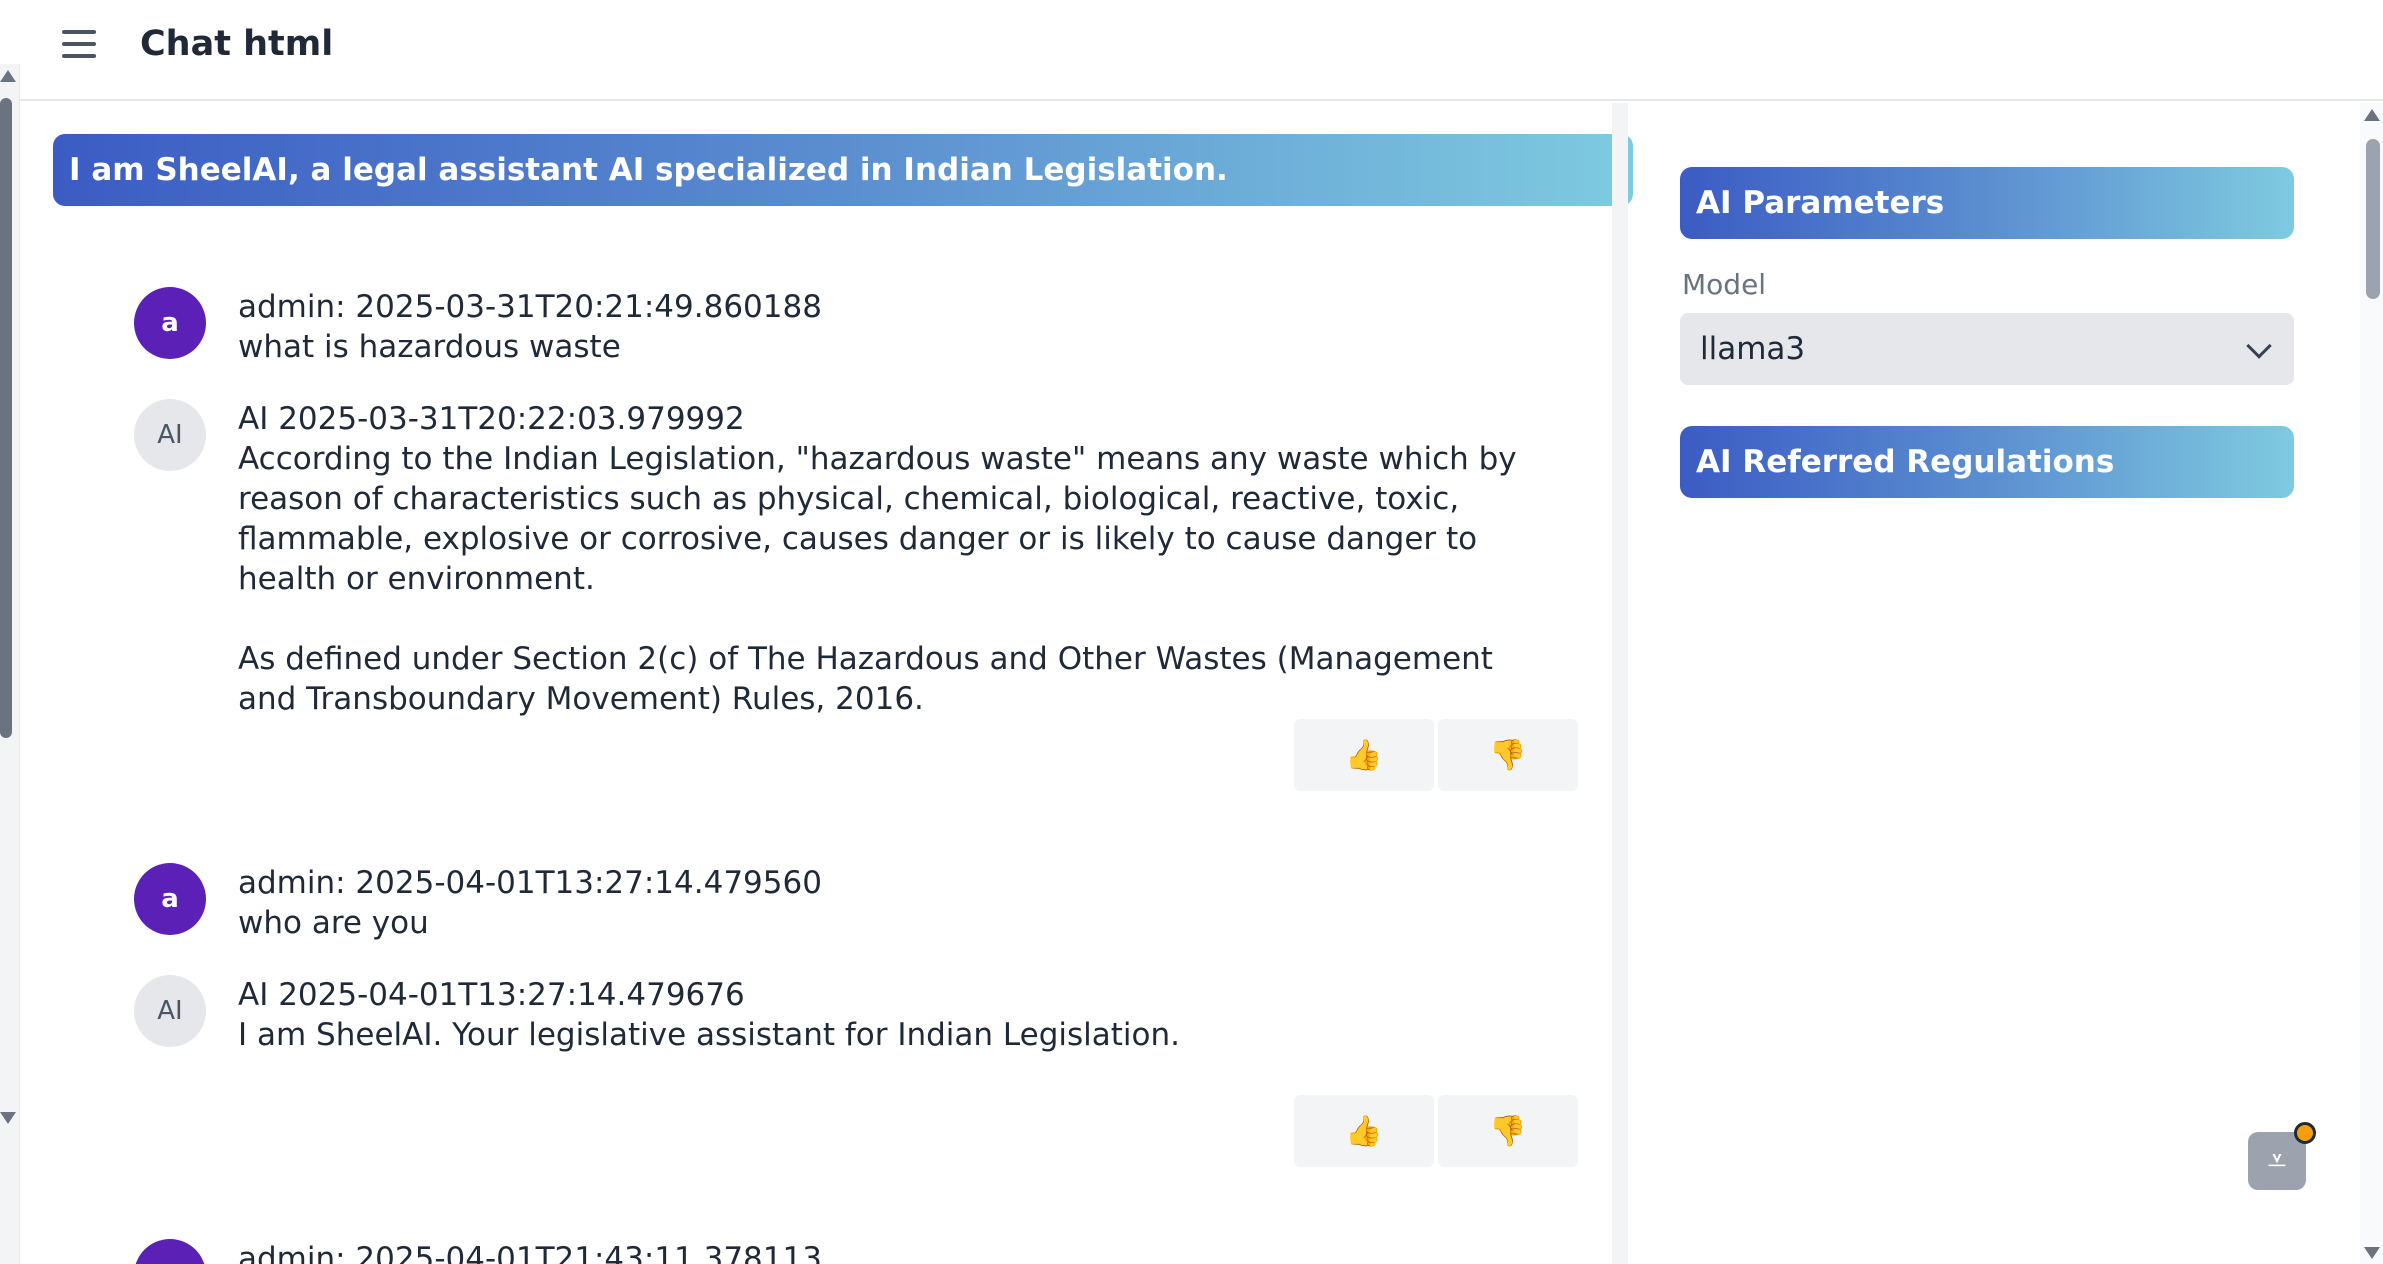  What do you see at coordinates (1620, 683) in the screenshot?
I see `panel-divider` at bounding box center [1620, 683].